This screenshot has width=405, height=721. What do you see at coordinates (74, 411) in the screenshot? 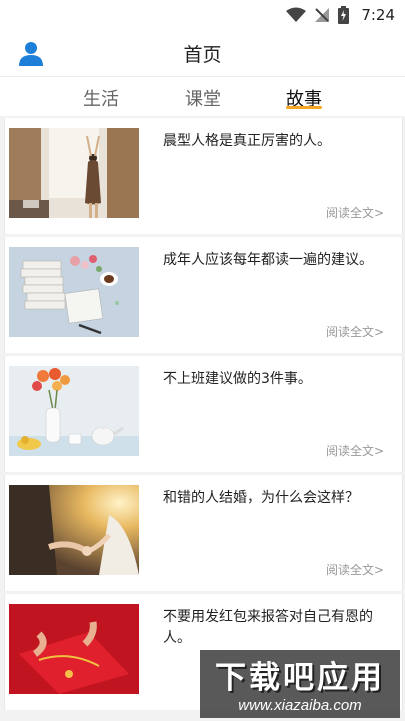
I see `article-thumbnail-flowers-vase` at bounding box center [74, 411].